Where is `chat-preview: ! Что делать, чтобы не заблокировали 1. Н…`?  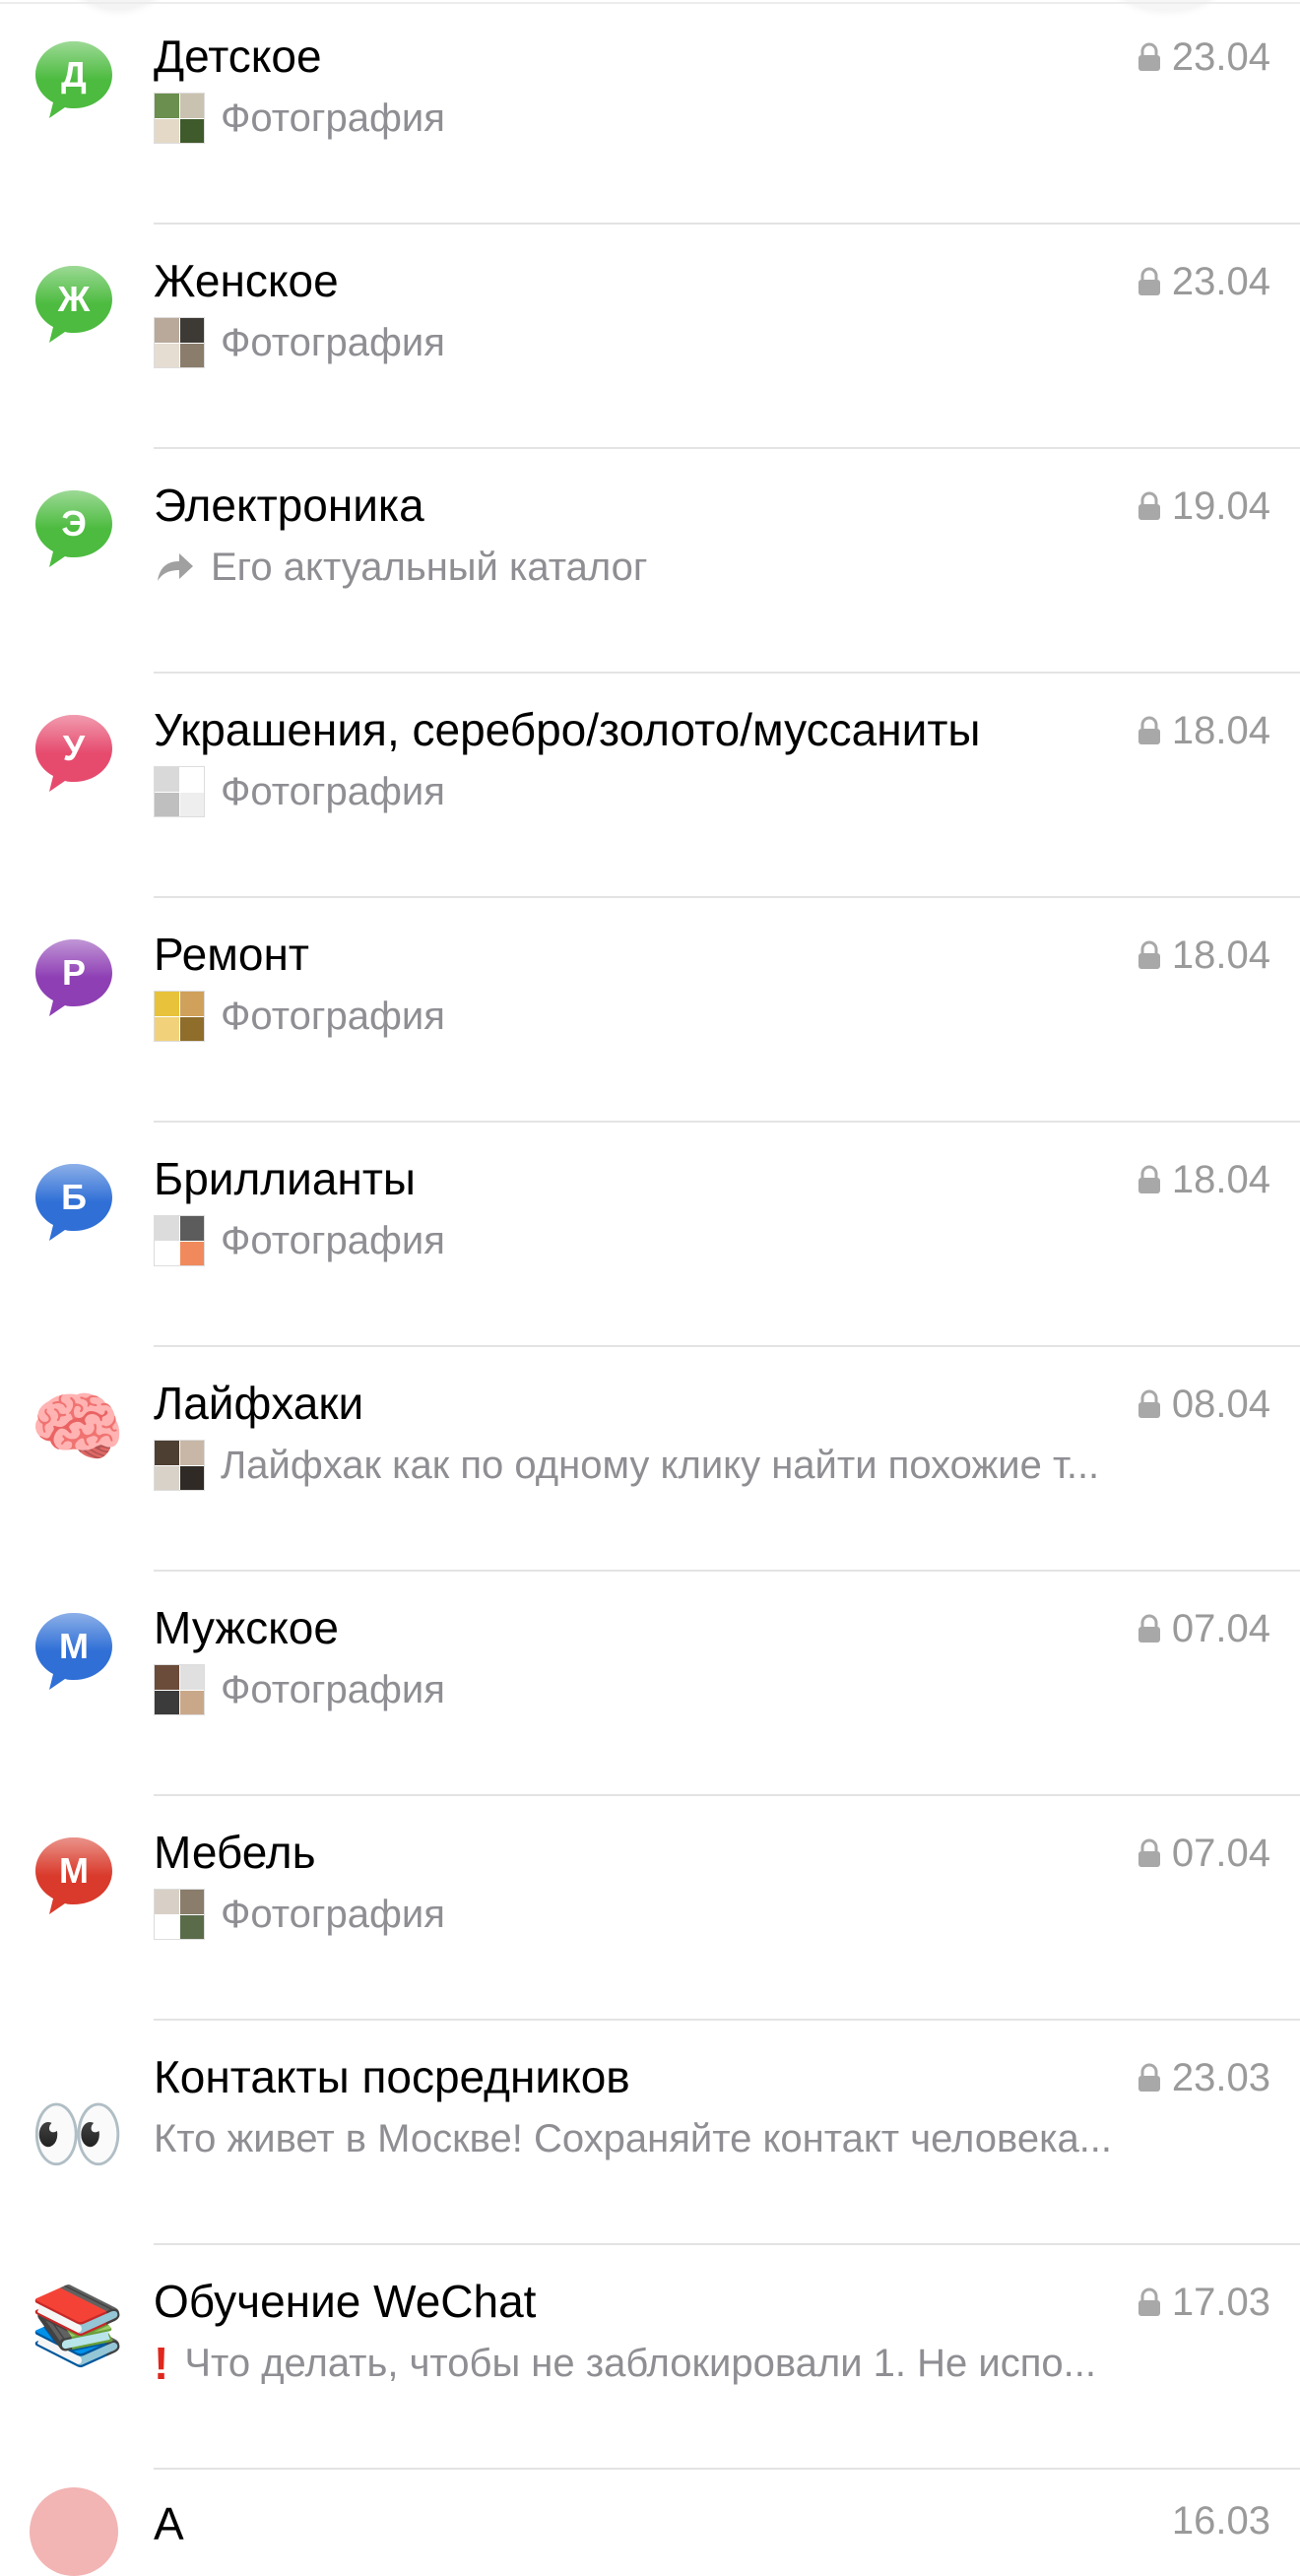 chat-preview: ! Что делать, чтобы не заблокировали 1. Н… is located at coordinates (712, 2363).